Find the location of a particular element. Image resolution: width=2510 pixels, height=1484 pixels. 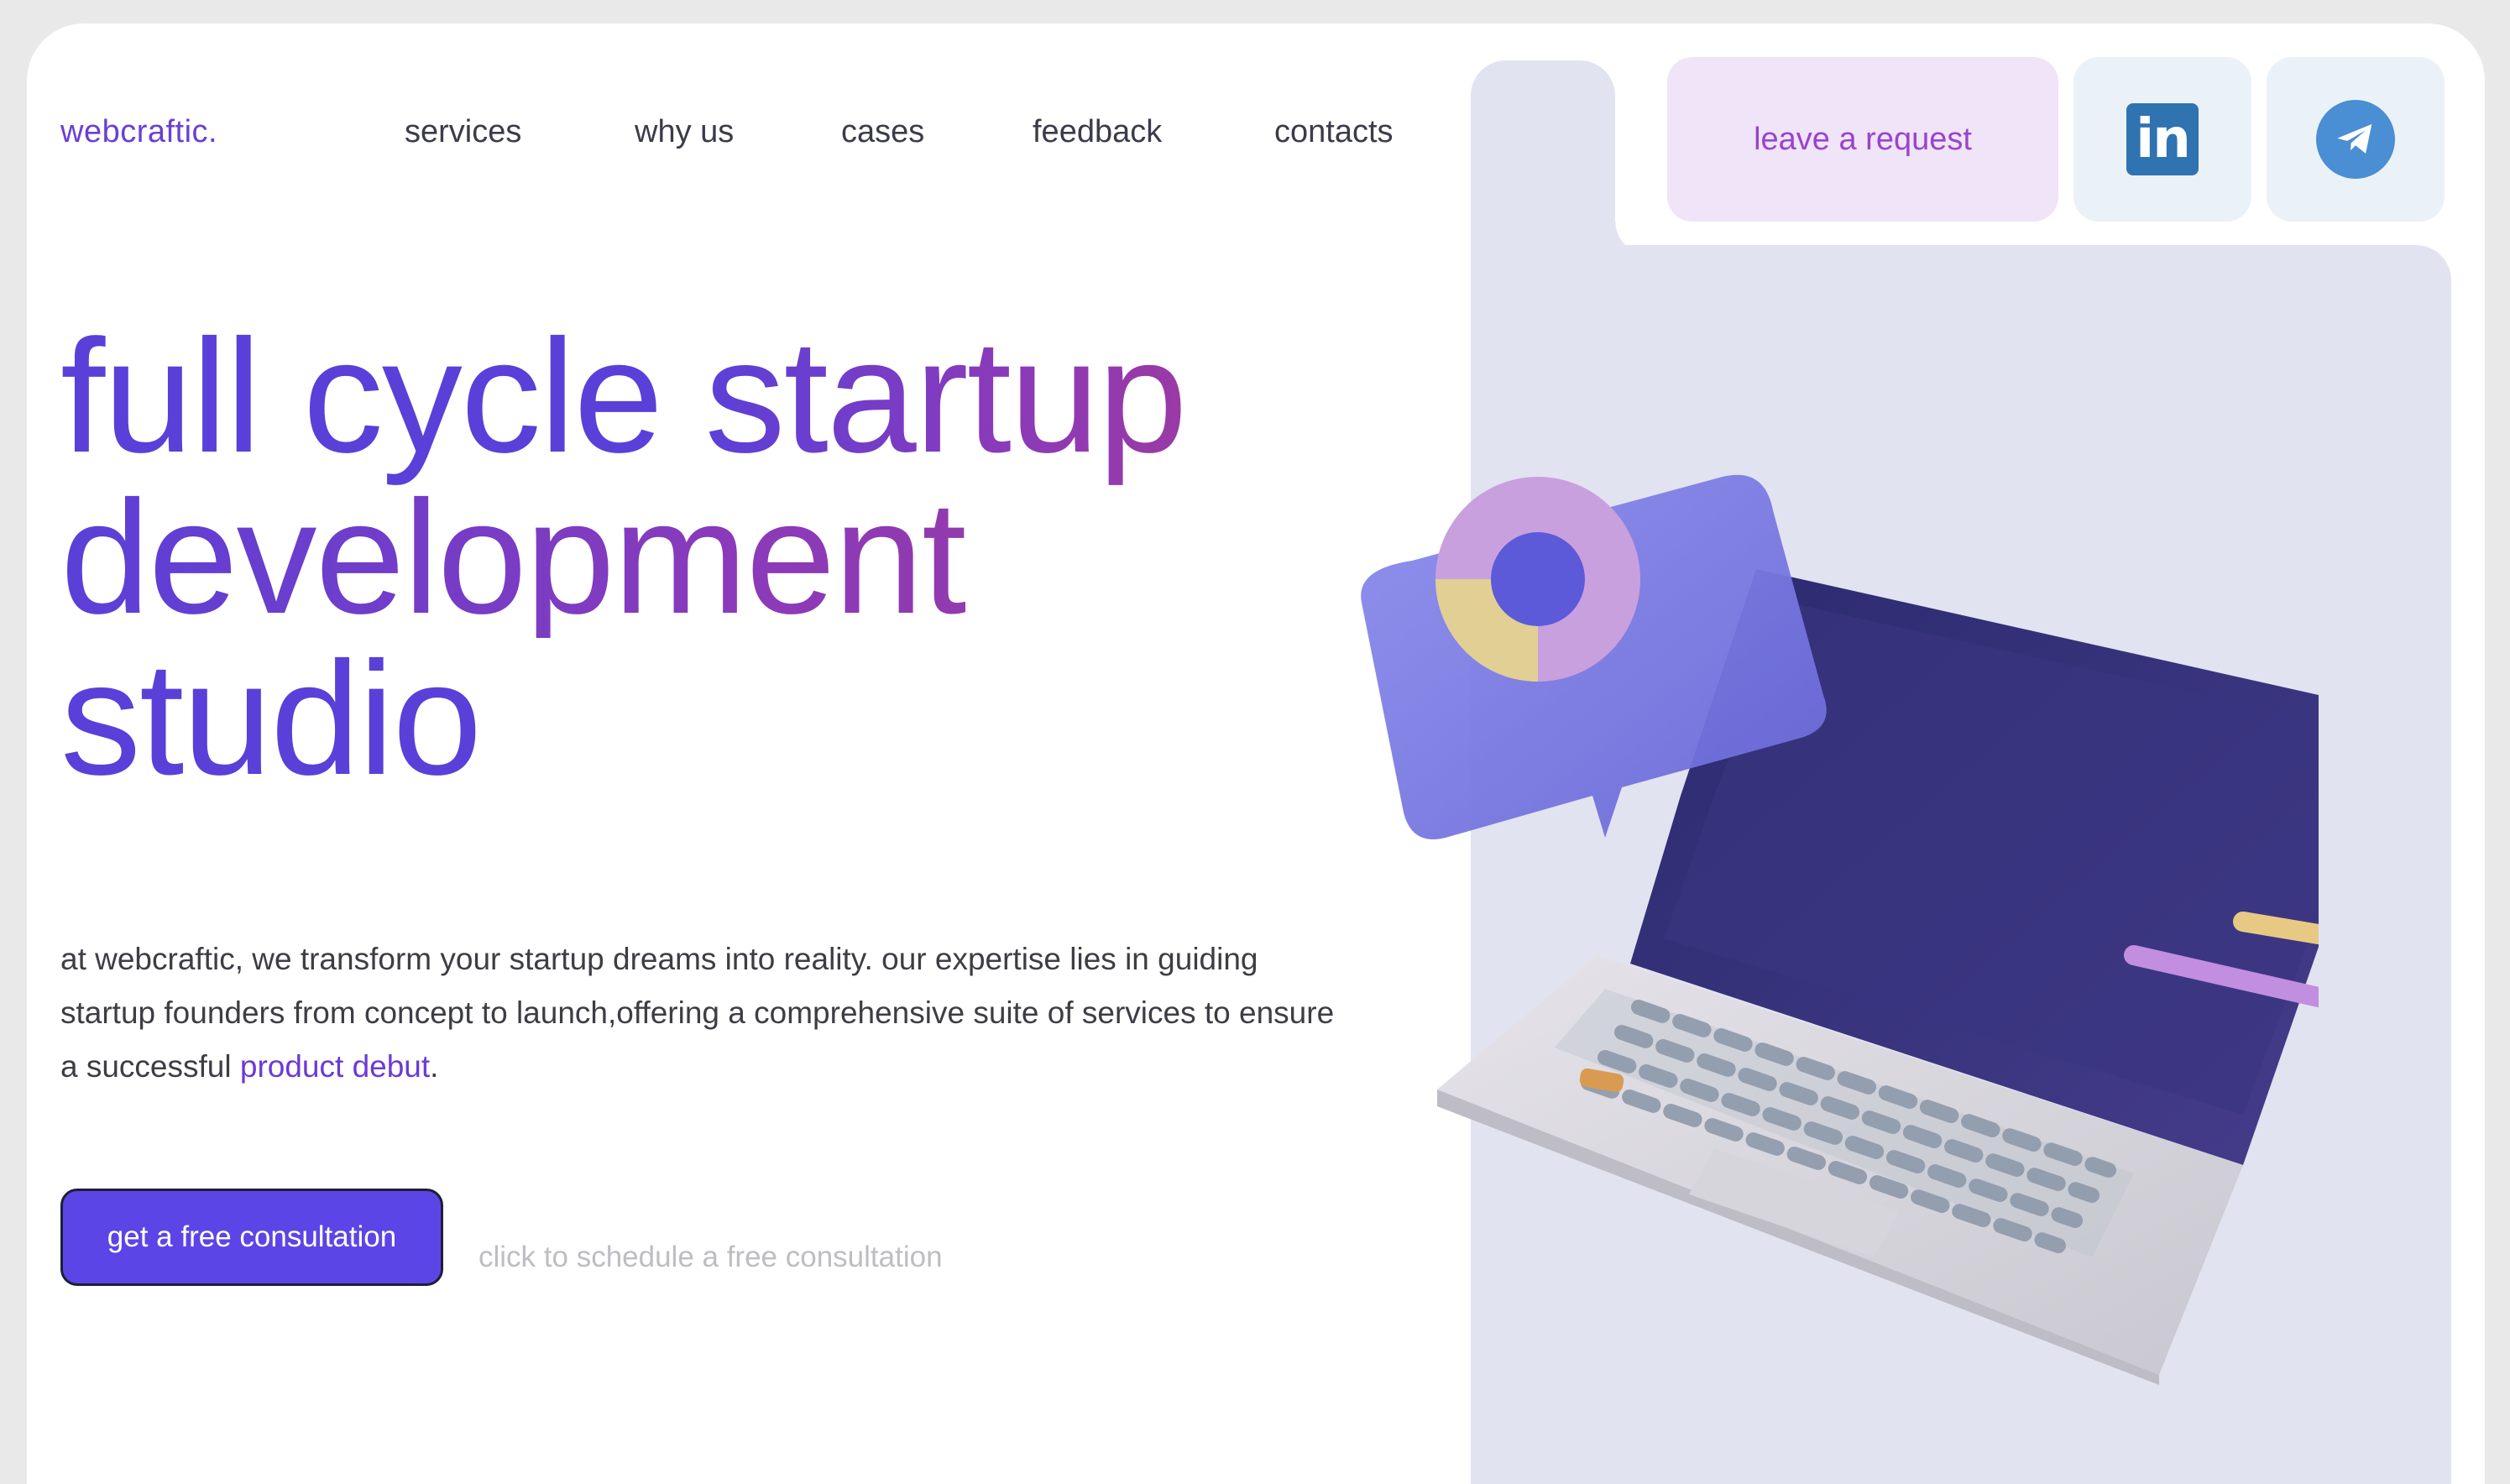

headline-part-studio: studio is located at coordinates (271, 718).